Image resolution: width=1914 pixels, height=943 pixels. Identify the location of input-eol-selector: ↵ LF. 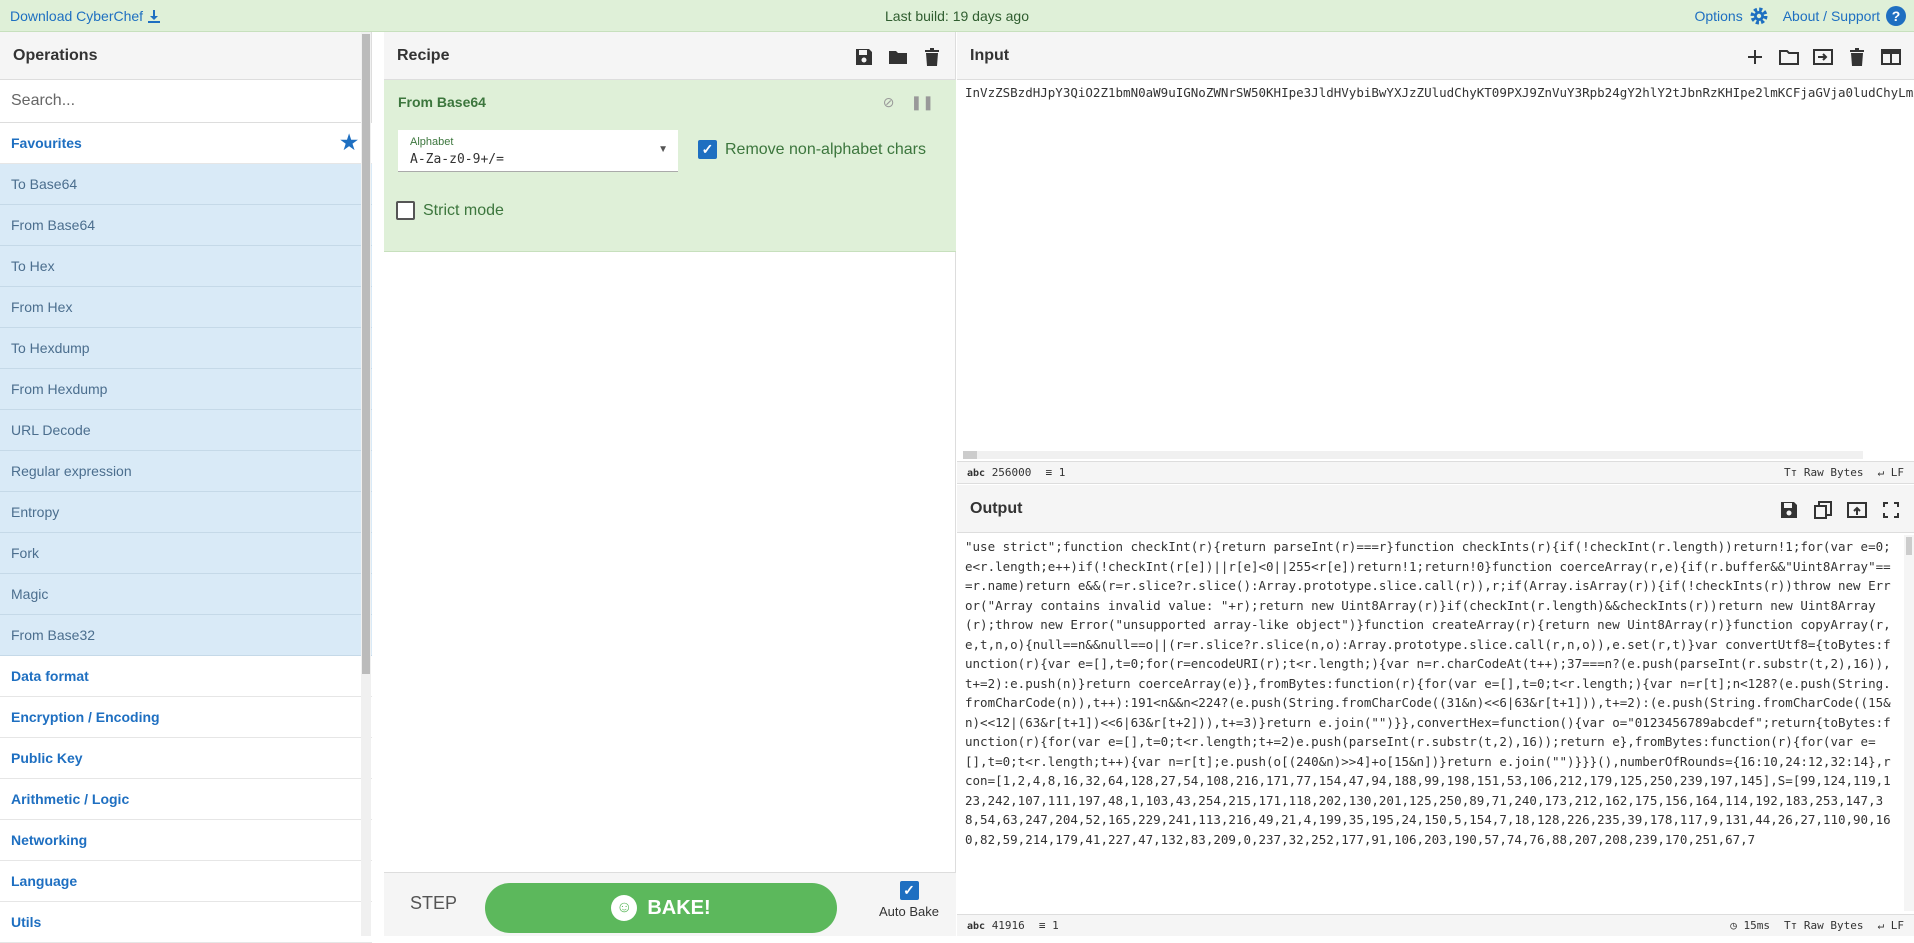
(1891, 472).